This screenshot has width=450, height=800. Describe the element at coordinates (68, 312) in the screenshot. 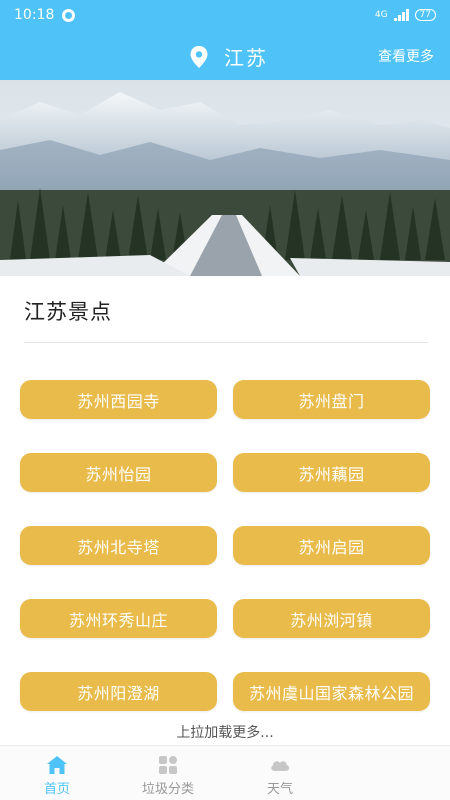

I see `section-title: 江苏景点` at that location.